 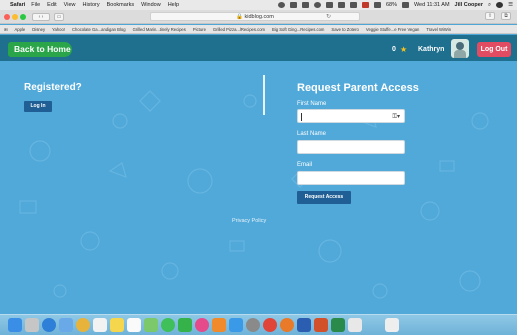 I want to click on bookmarks-grid-icon: ⊞, so click(x=6, y=29).